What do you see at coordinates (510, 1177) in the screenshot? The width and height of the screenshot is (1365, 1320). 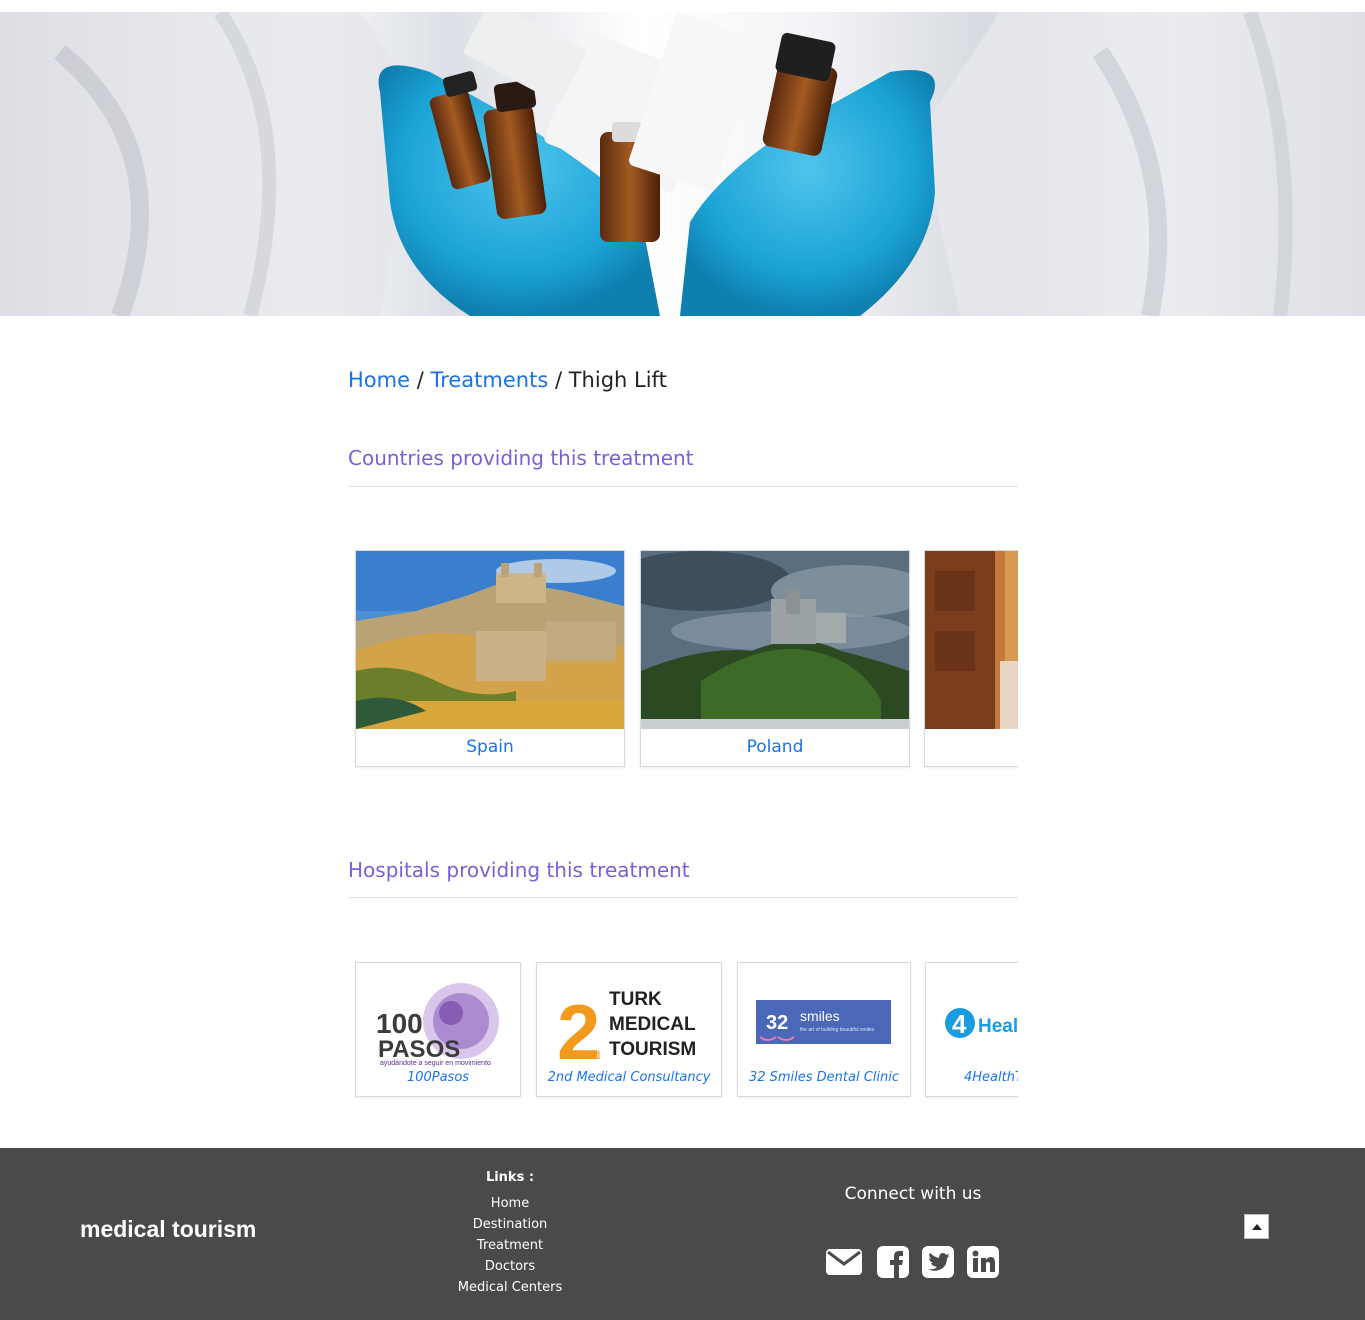 I see `footer-links-title: Links :` at bounding box center [510, 1177].